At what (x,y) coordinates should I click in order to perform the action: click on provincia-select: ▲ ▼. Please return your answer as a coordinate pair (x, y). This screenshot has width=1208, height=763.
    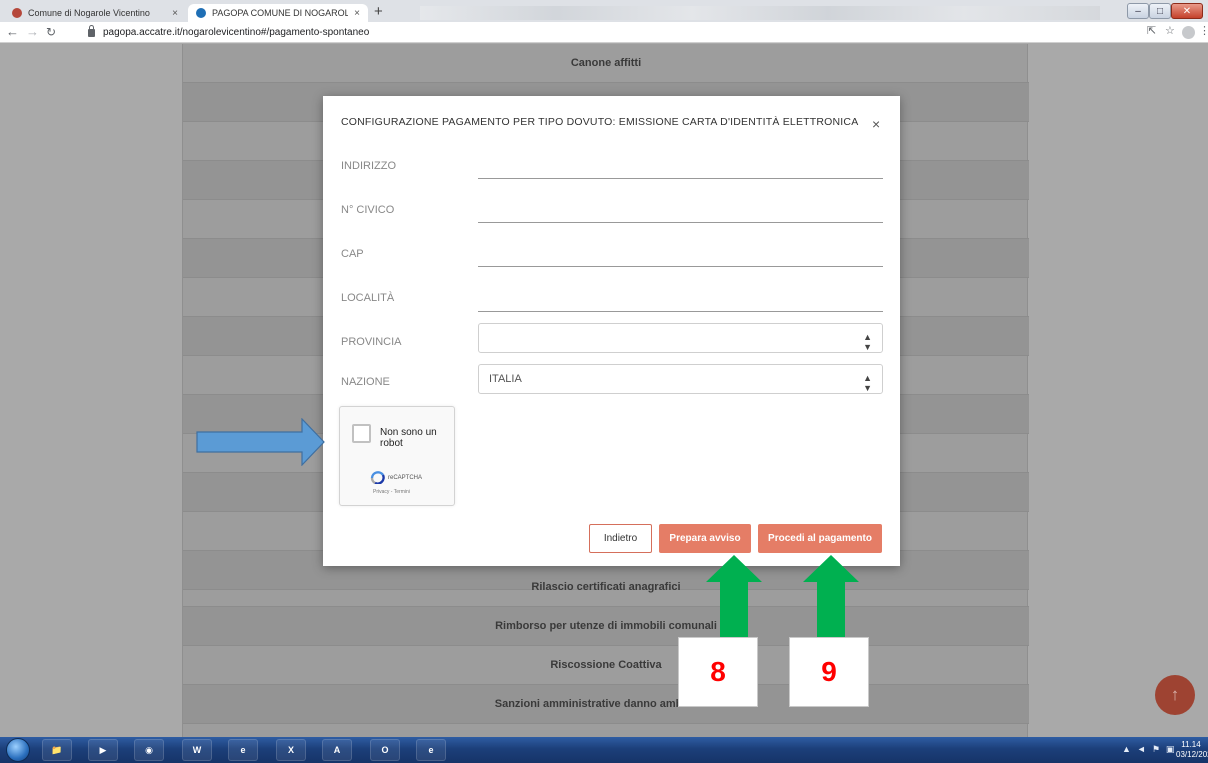
    Looking at the image, I should click on (680, 338).